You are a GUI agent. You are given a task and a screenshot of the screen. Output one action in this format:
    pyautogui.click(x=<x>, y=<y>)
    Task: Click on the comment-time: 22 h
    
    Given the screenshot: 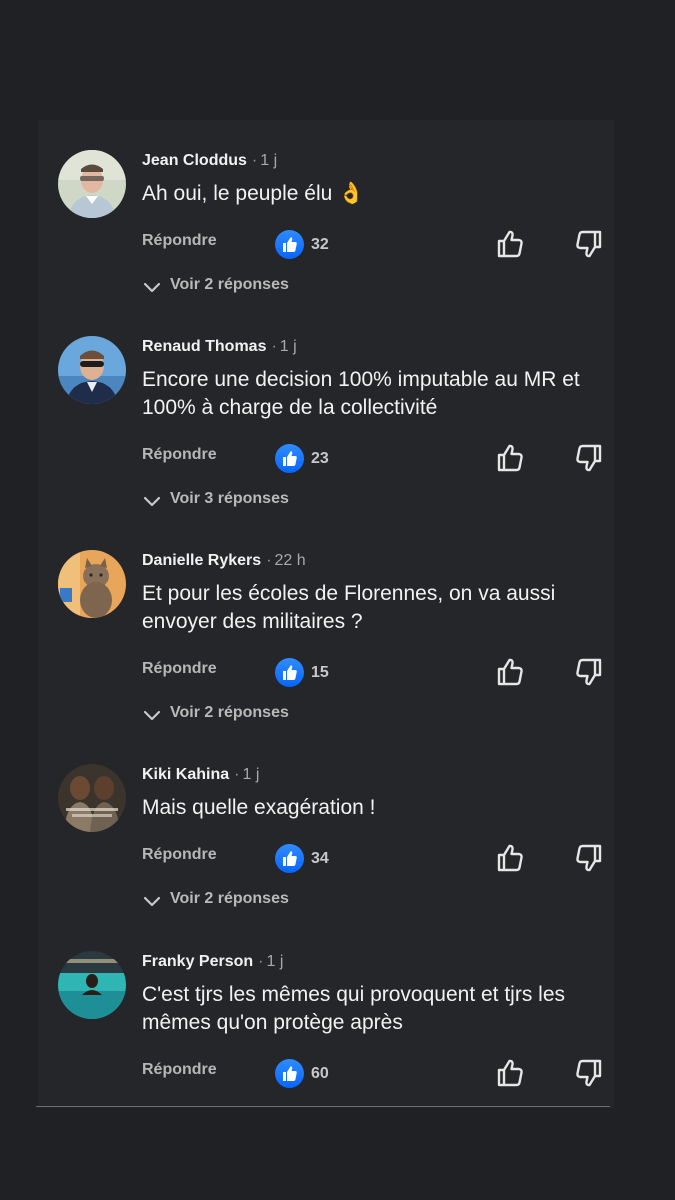 What is the action you would take?
    pyautogui.click(x=290, y=560)
    